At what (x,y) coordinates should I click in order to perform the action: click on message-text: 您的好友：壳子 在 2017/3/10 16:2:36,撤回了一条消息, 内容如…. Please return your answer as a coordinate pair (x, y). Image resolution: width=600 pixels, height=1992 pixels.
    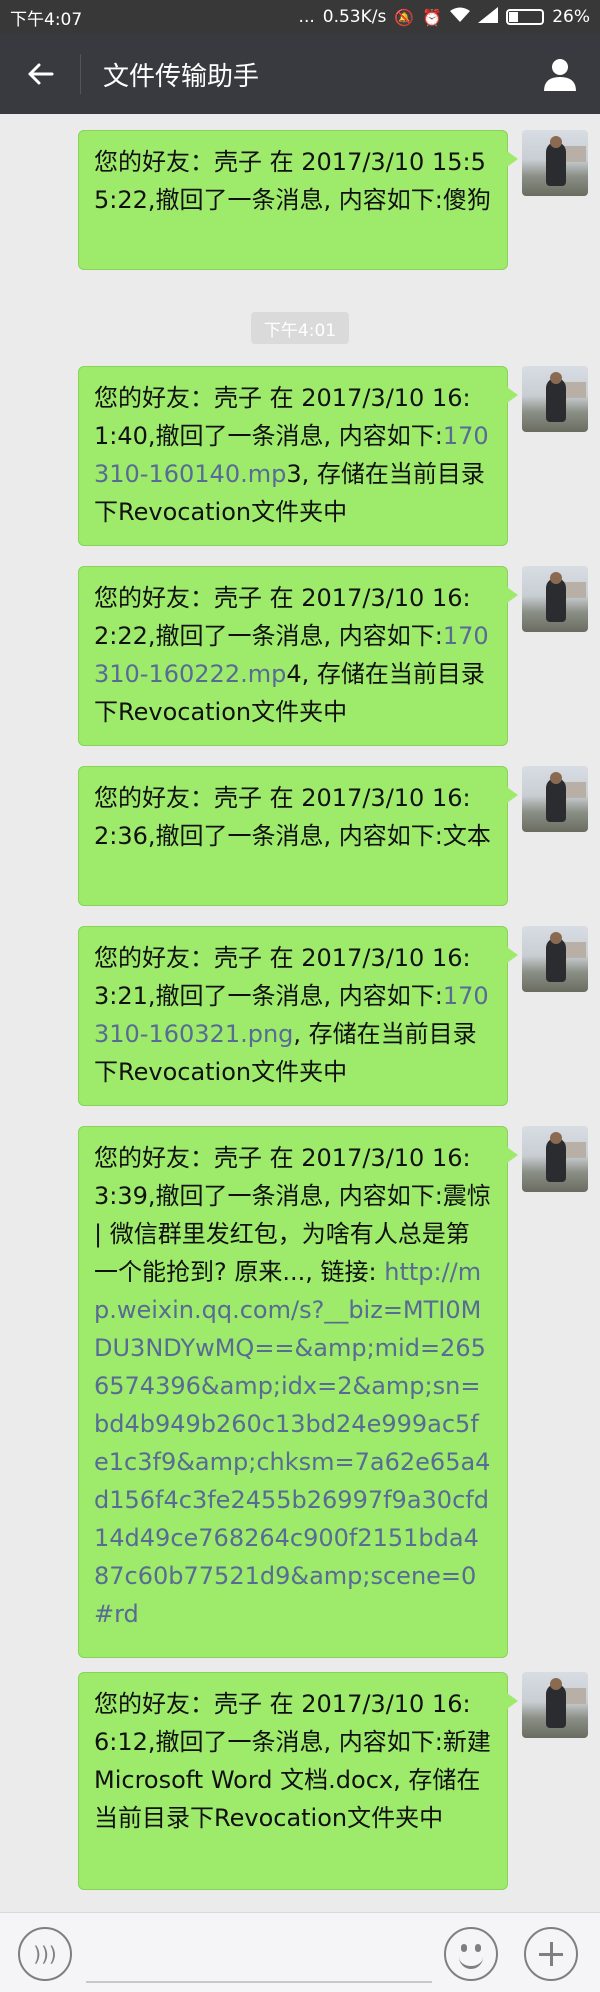
    Looking at the image, I should click on (292, 817).